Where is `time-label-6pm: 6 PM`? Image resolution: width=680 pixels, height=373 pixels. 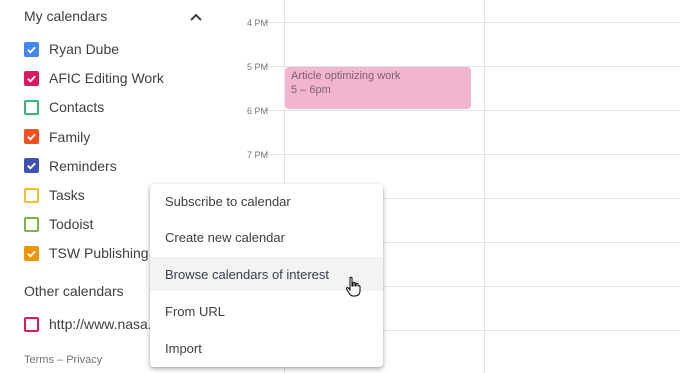 time-label-6pm: 6 PM is located at coordinates (258, 111).